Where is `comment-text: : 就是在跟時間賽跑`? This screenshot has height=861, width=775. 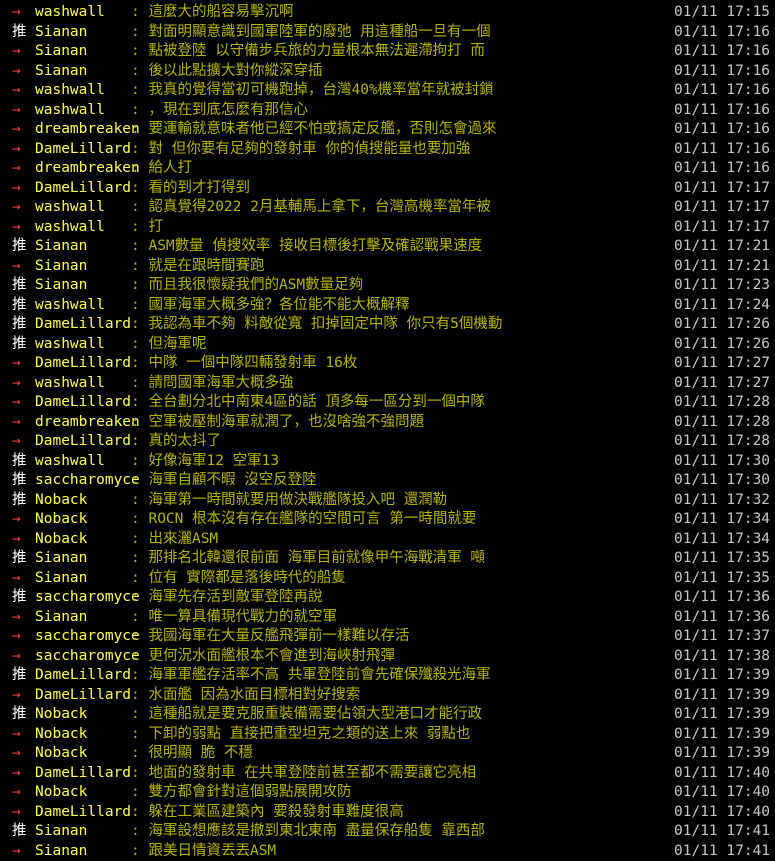
comment-text: : 就是在跟時間賽跑 is located at coordinates (197, 267).